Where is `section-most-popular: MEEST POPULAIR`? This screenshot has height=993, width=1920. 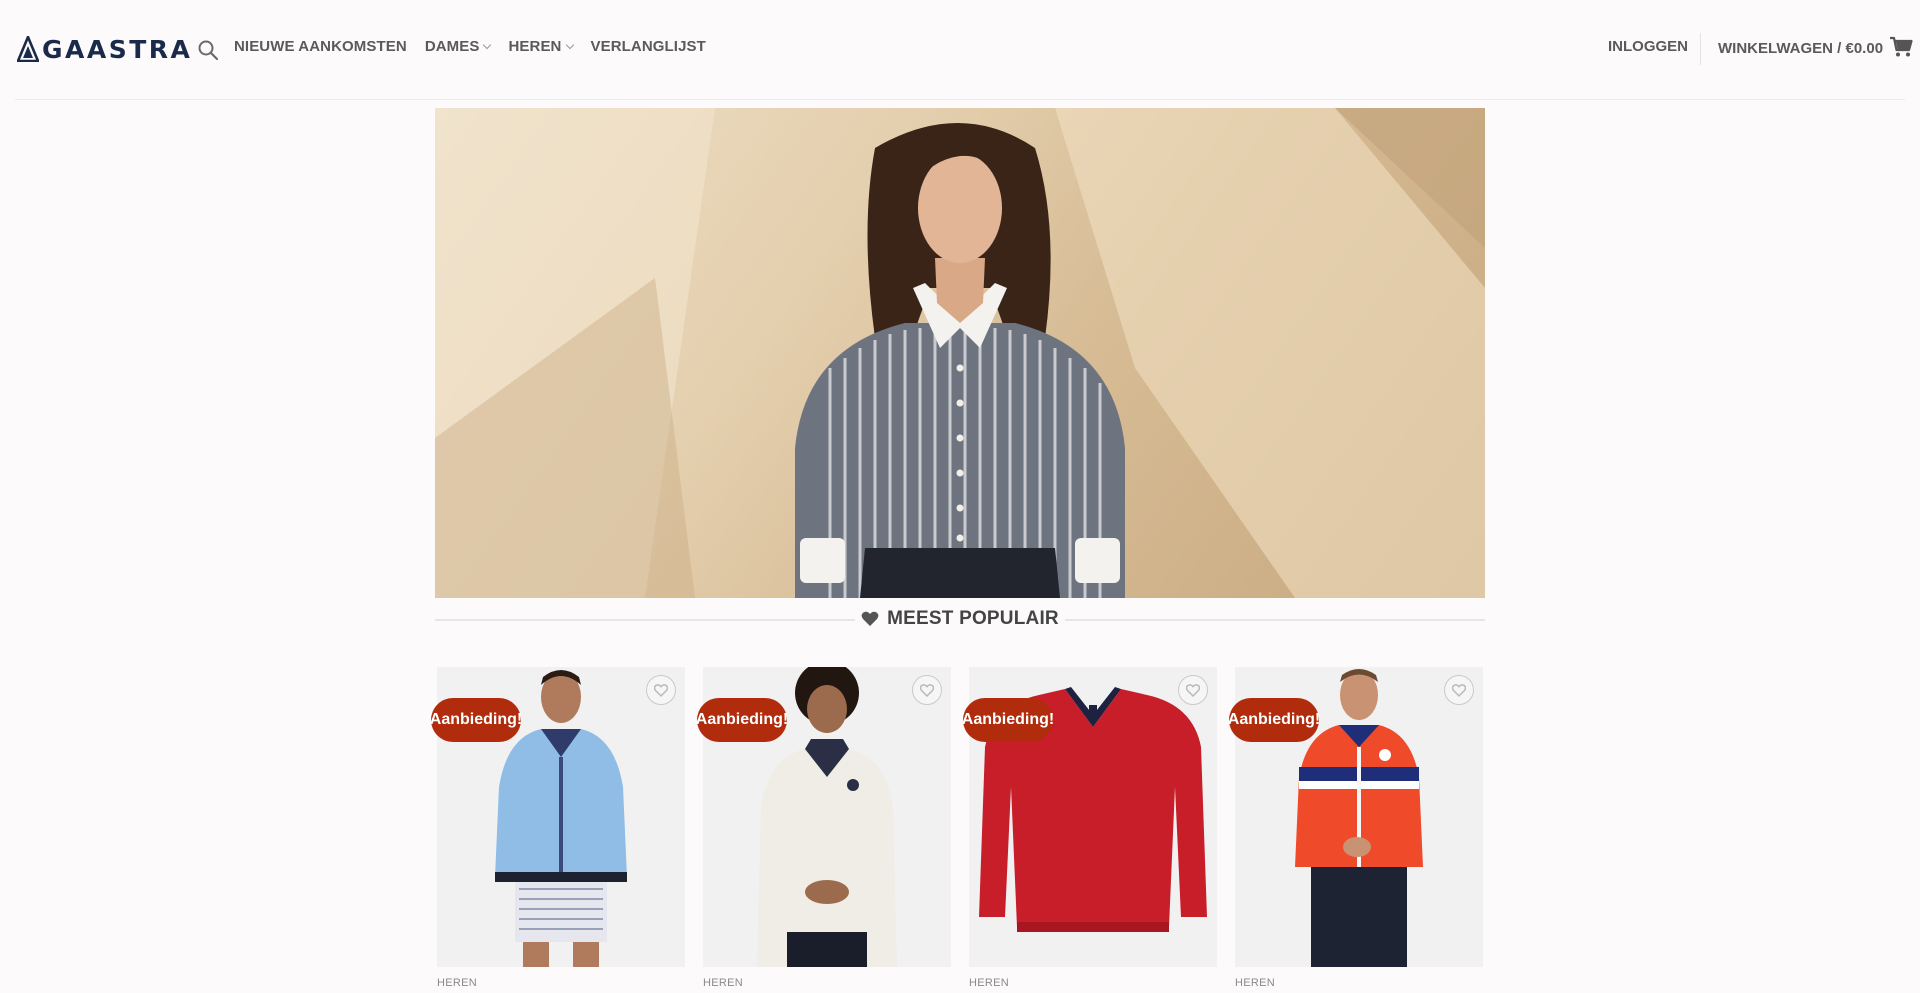
section-most-popular: MEEST POPULAIR is located at coordinates (960, 620).